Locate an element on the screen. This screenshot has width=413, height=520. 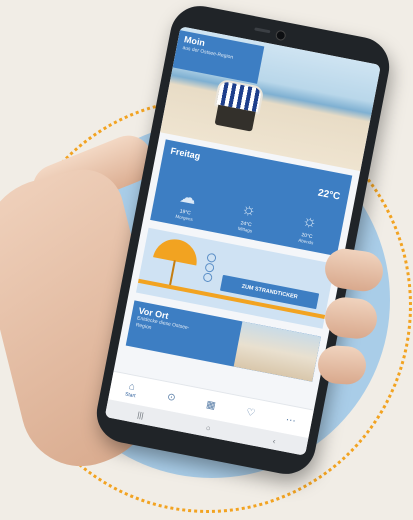
calendar-icon: ▦ is located at coordinates (211, 405).